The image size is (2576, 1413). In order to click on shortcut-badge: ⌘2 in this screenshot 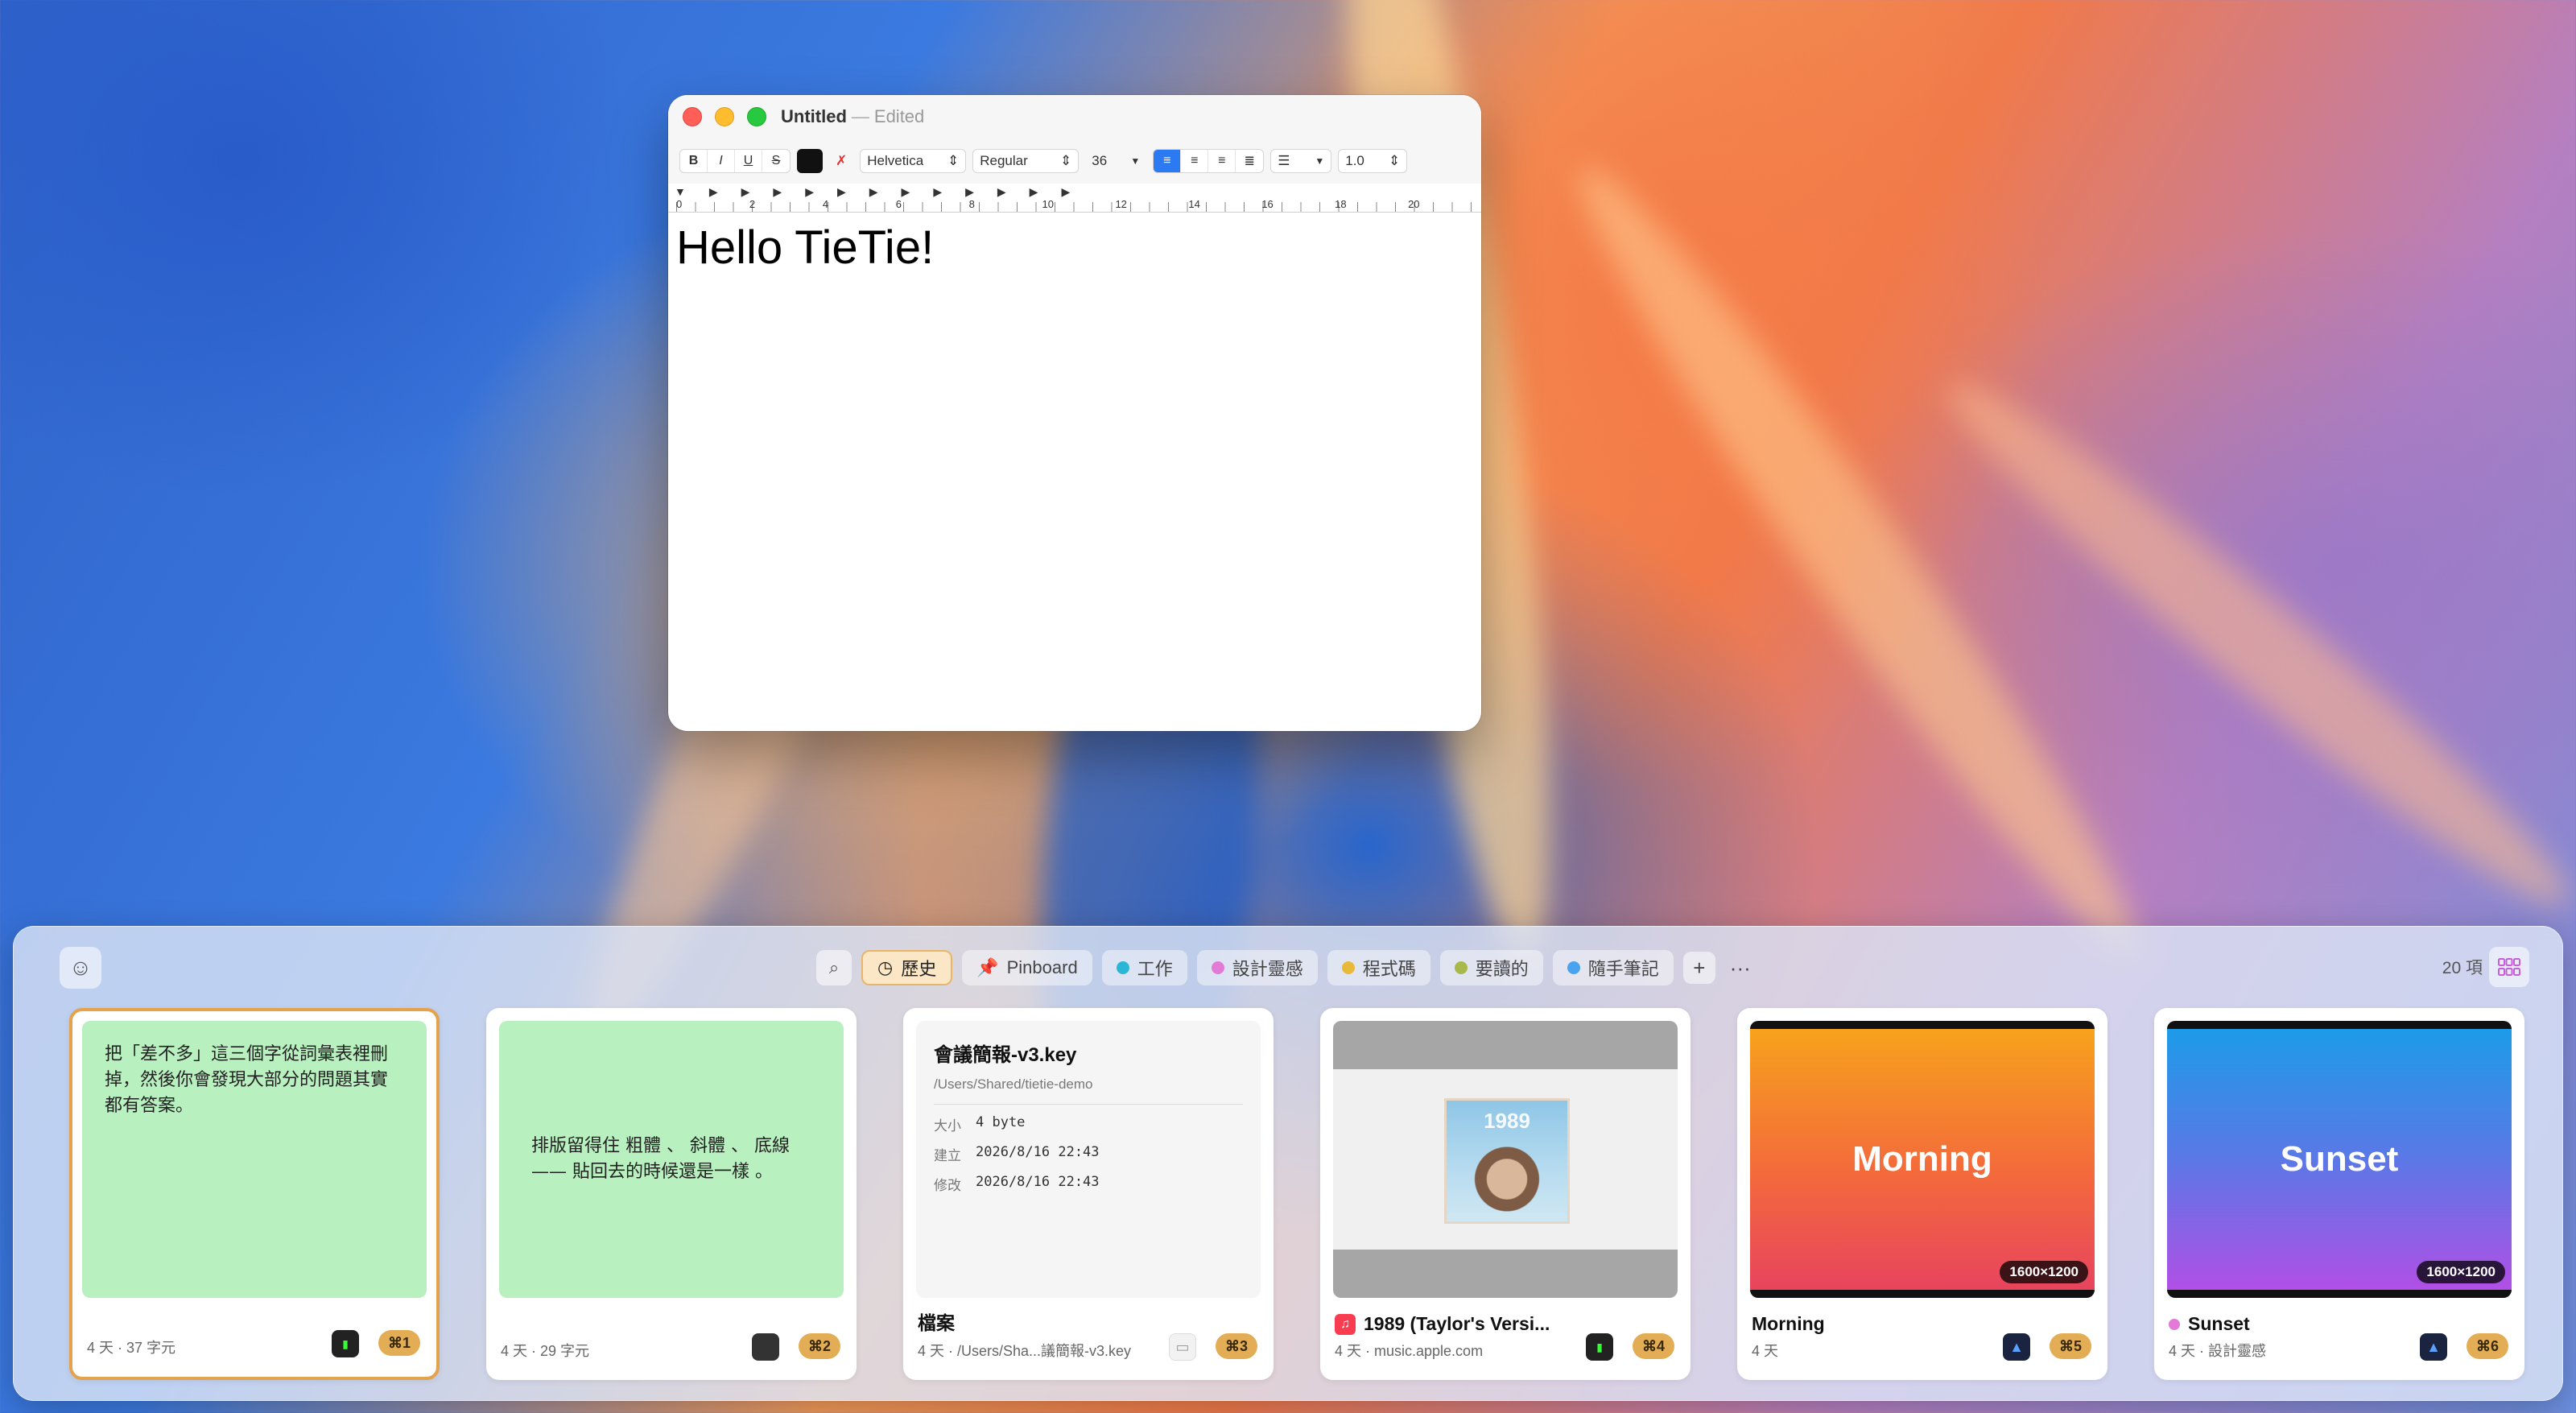, I will do `click(819, 1346)`.